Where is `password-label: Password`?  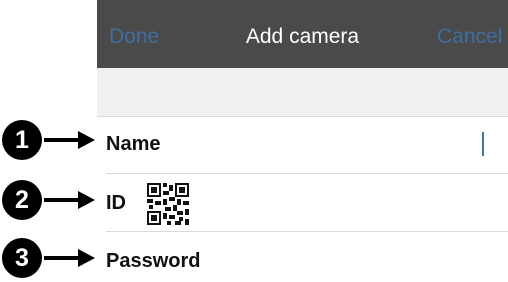 password-label: Password is located at coordinates (153, 261).